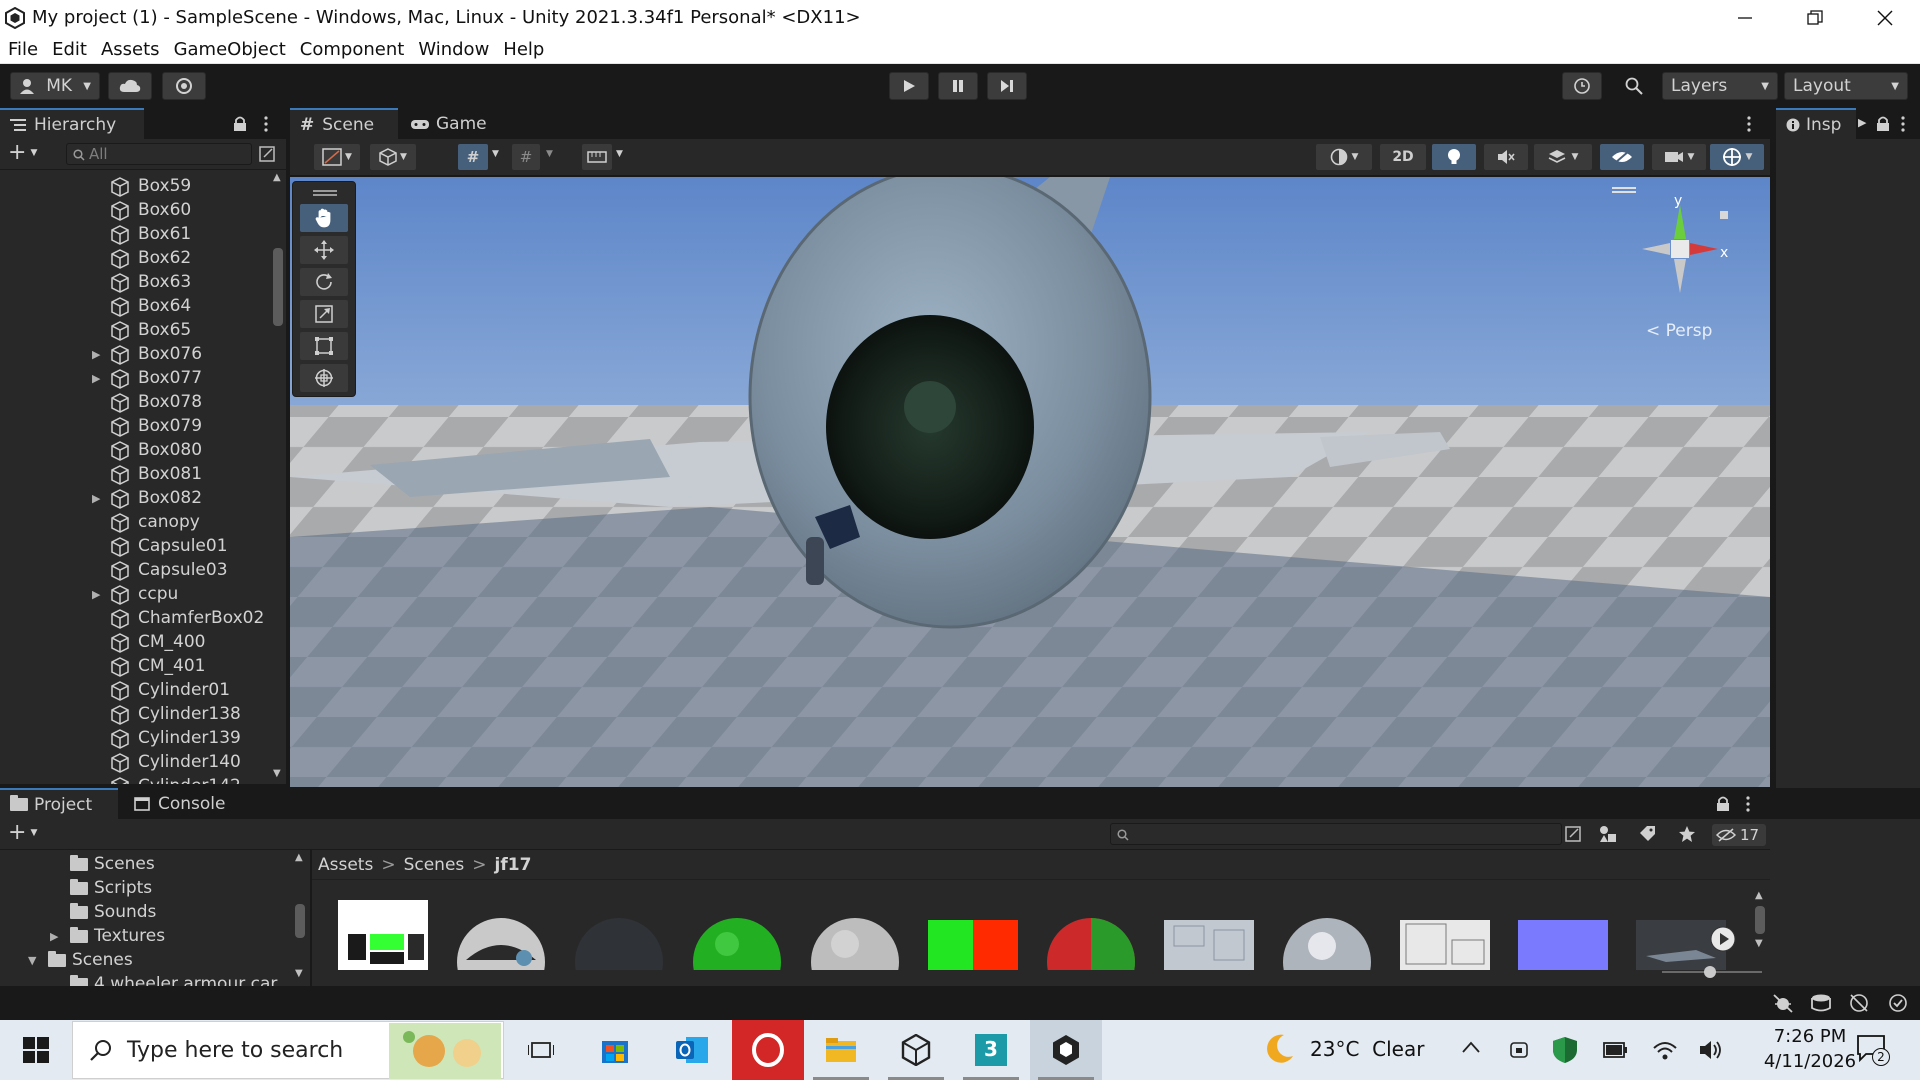 This screenshot has width=1920, height=1080. I want to click on hierarchy-item: Cylinder140, so click(135, 762).